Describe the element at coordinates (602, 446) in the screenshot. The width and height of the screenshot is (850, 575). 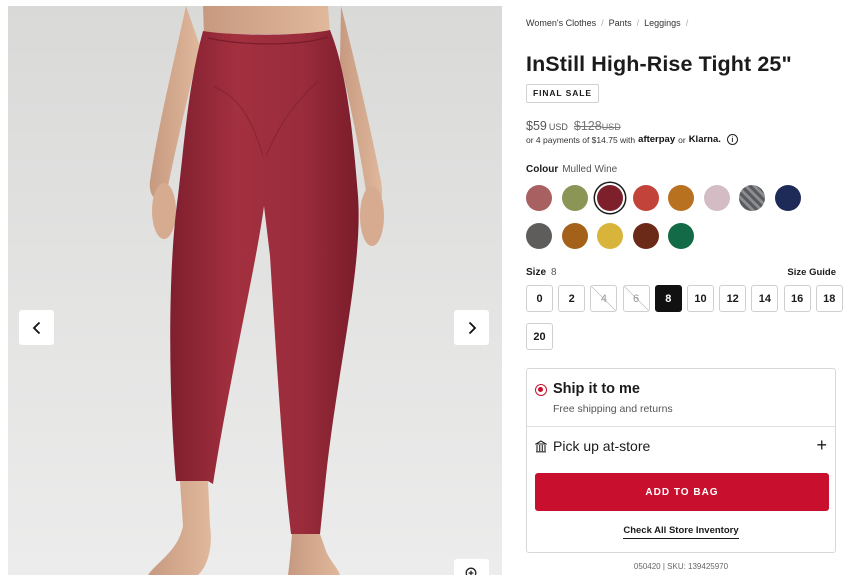
I see `pickup-label: Pick up at-store` at that location.